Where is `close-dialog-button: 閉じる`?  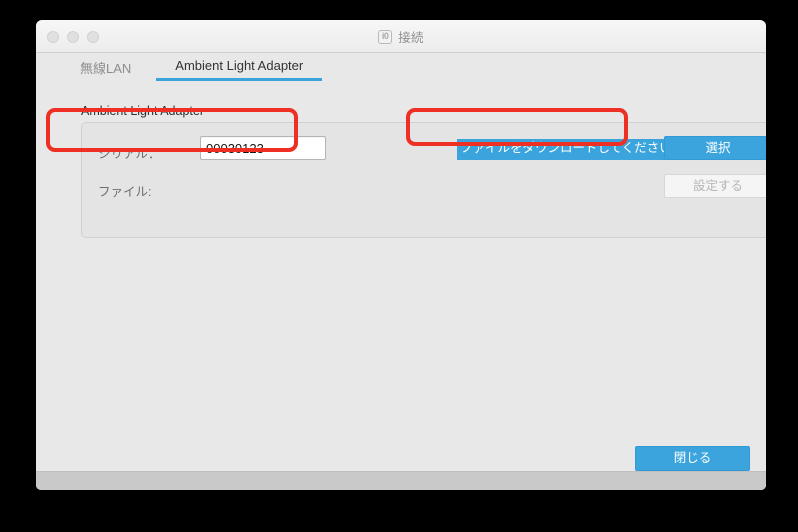 close-dialog-button: 閉じる is located at coordinates (692, 458).